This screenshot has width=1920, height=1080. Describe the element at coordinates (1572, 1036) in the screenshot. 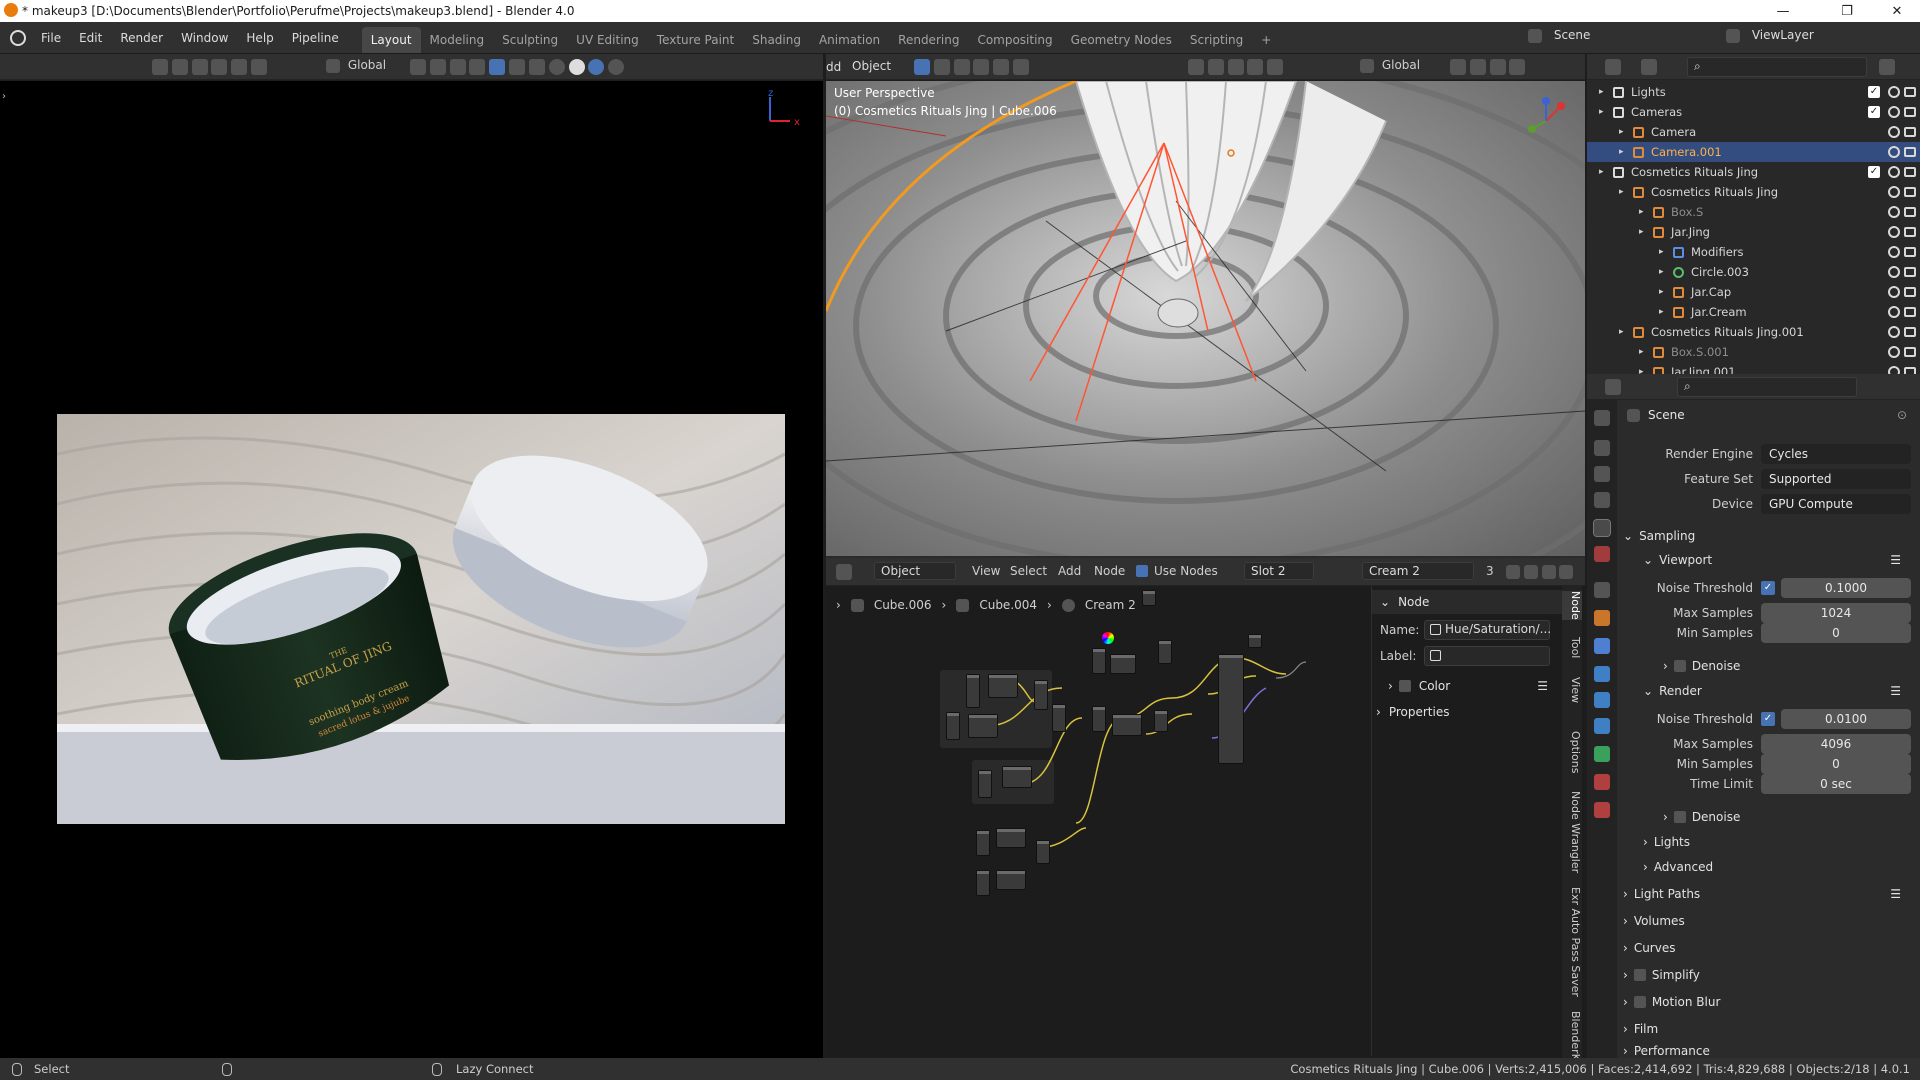

I see `tab-blenderkit: BlenderK` at that location.